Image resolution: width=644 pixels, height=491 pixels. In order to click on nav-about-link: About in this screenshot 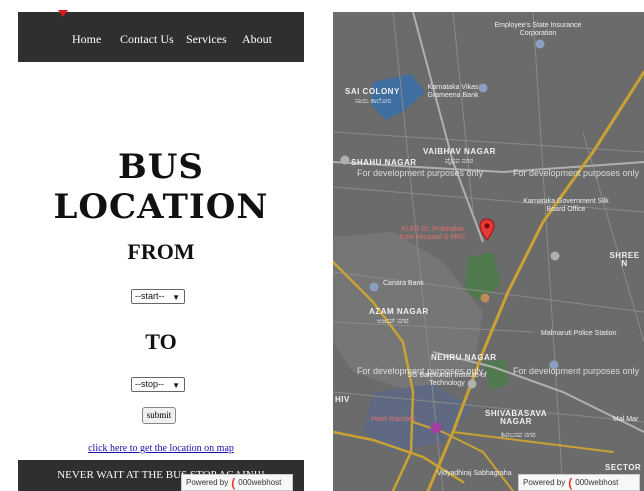, I will do `click(257, 39)`.